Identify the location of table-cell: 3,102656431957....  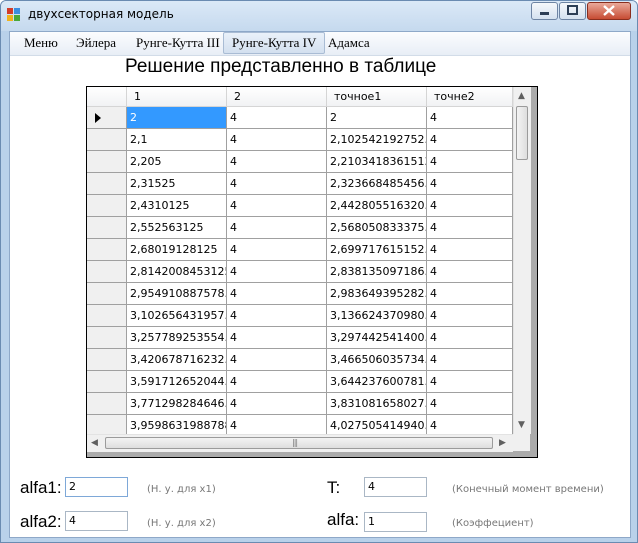
(177, 316).